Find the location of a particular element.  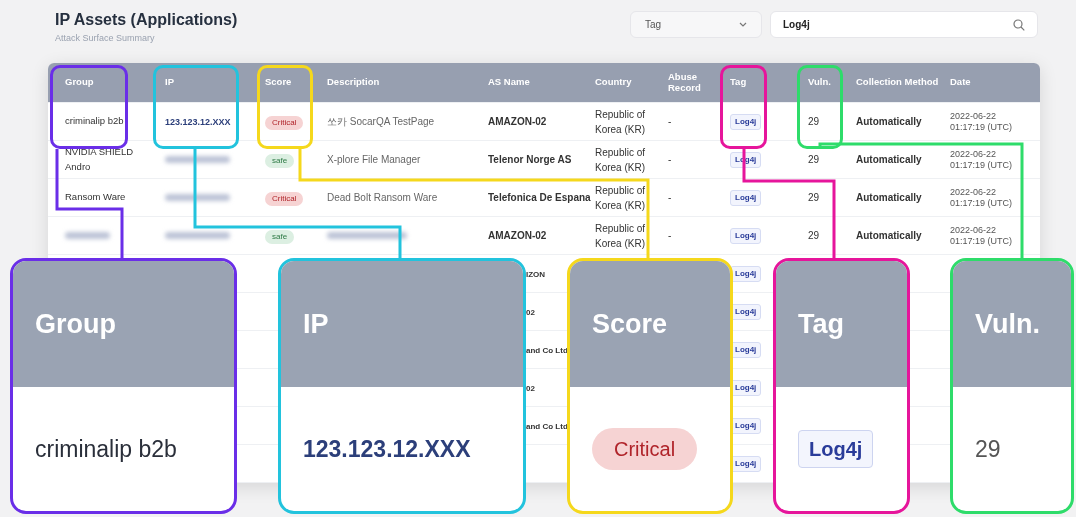

callout-heading: Vuln. is located at coordinates (1007, 324).